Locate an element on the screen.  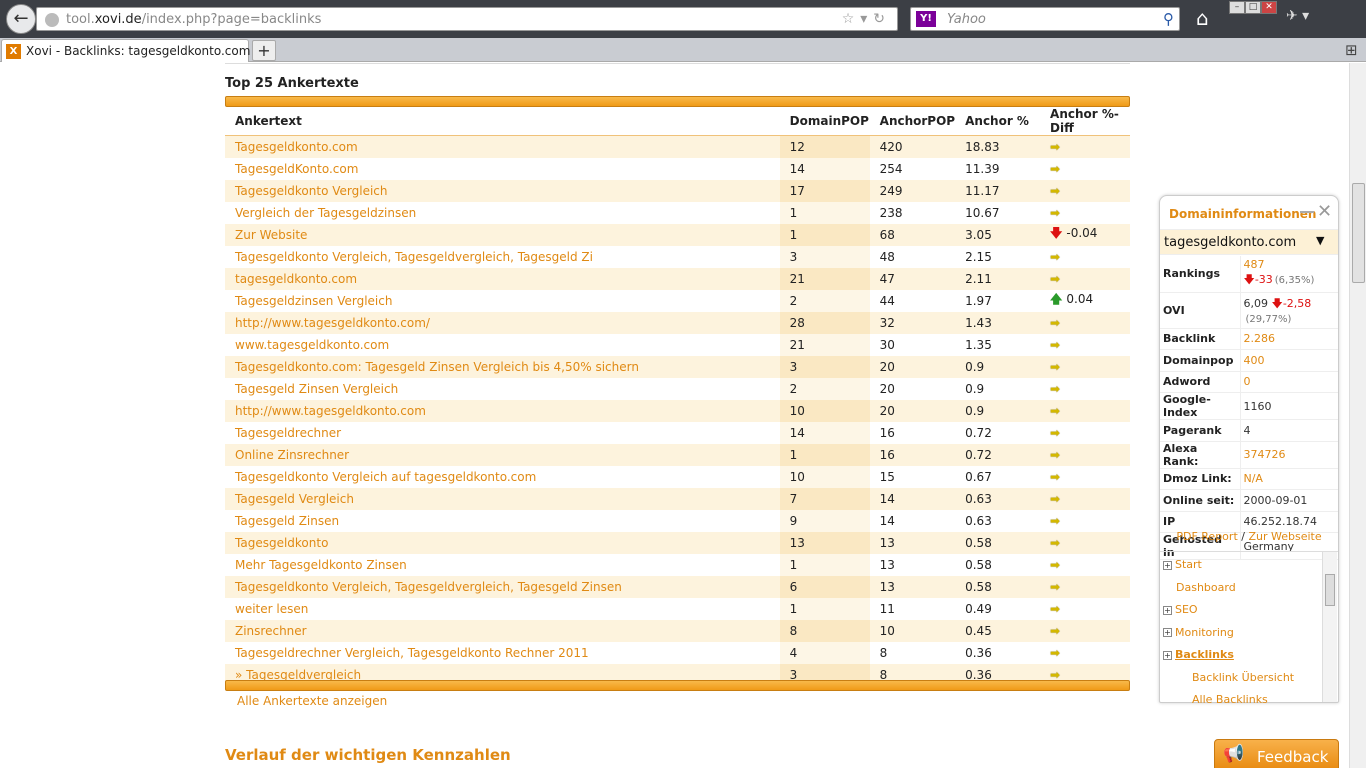
anchorpop-cell: 254 is located at coordinates (891, 168).